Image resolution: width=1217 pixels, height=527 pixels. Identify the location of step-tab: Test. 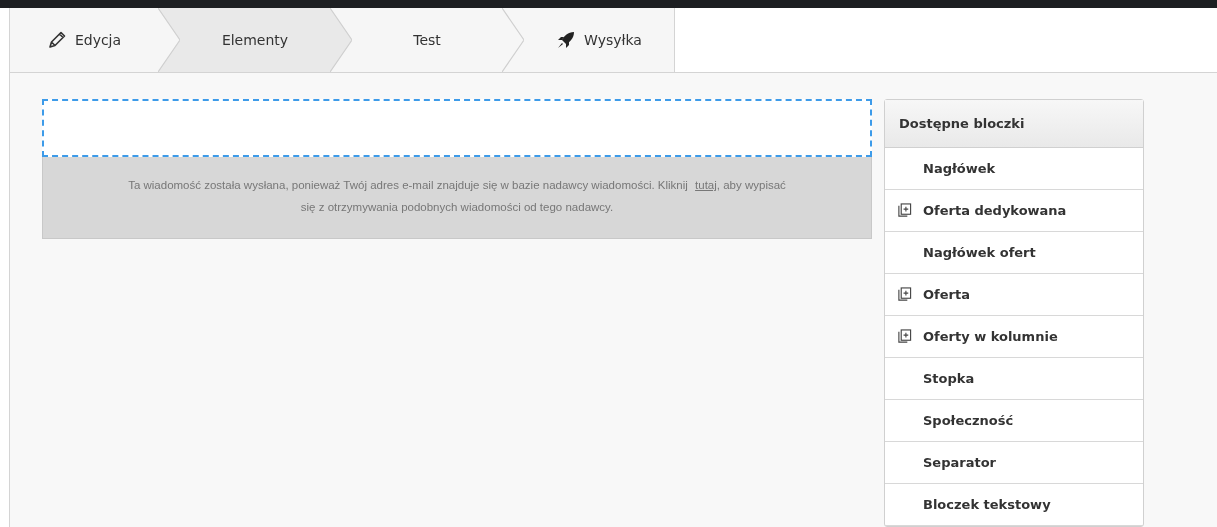
(427, 40).